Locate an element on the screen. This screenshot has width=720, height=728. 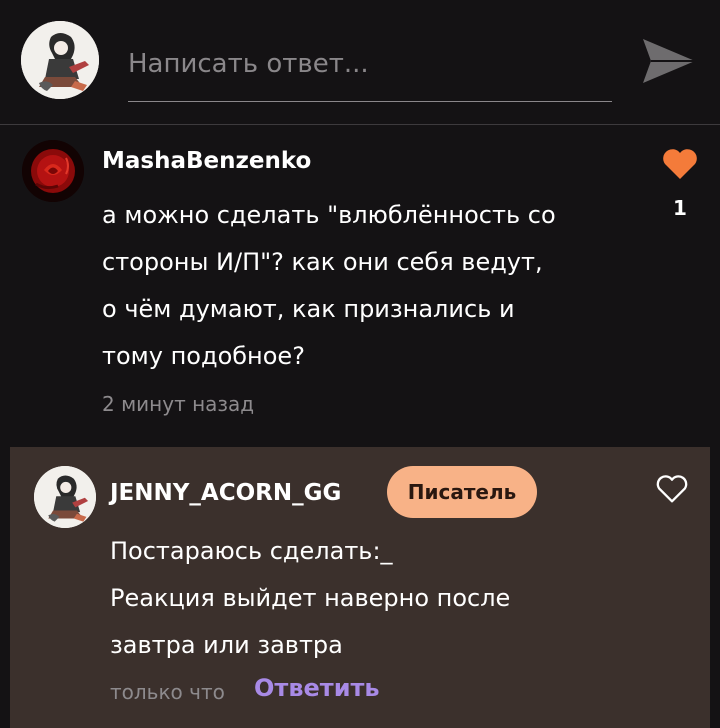
reply-input is located at coordinates (370, 71).